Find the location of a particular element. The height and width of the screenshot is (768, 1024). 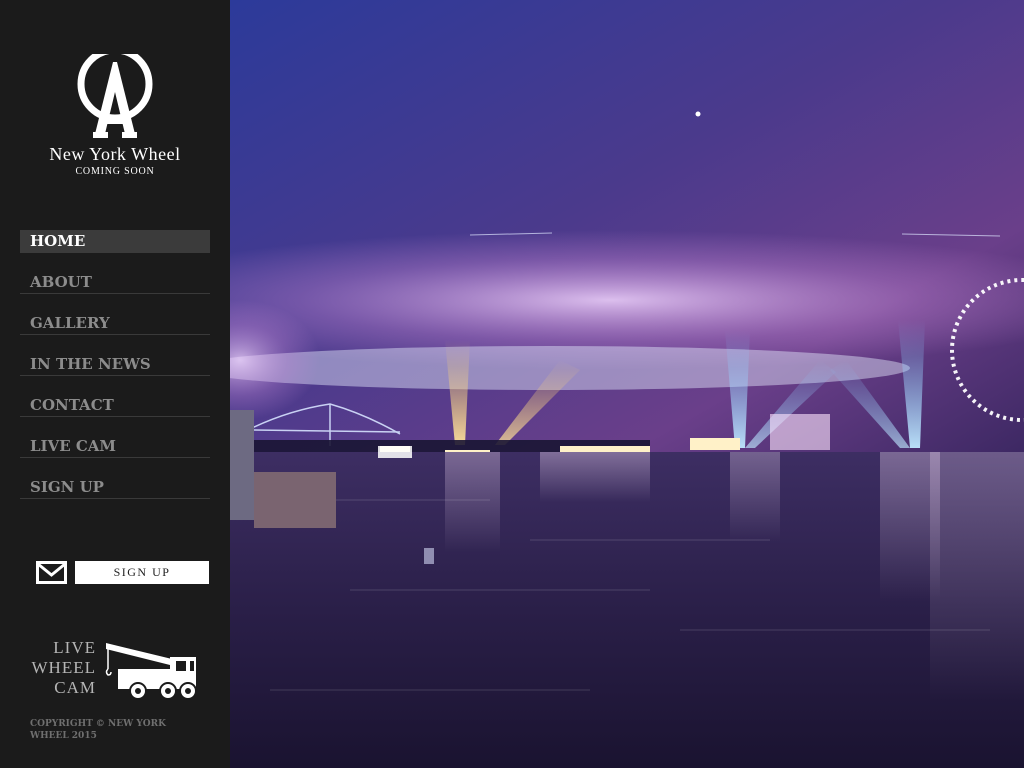

nav-item-sign-up: SIGN UP is located at coordinates (115, 487).